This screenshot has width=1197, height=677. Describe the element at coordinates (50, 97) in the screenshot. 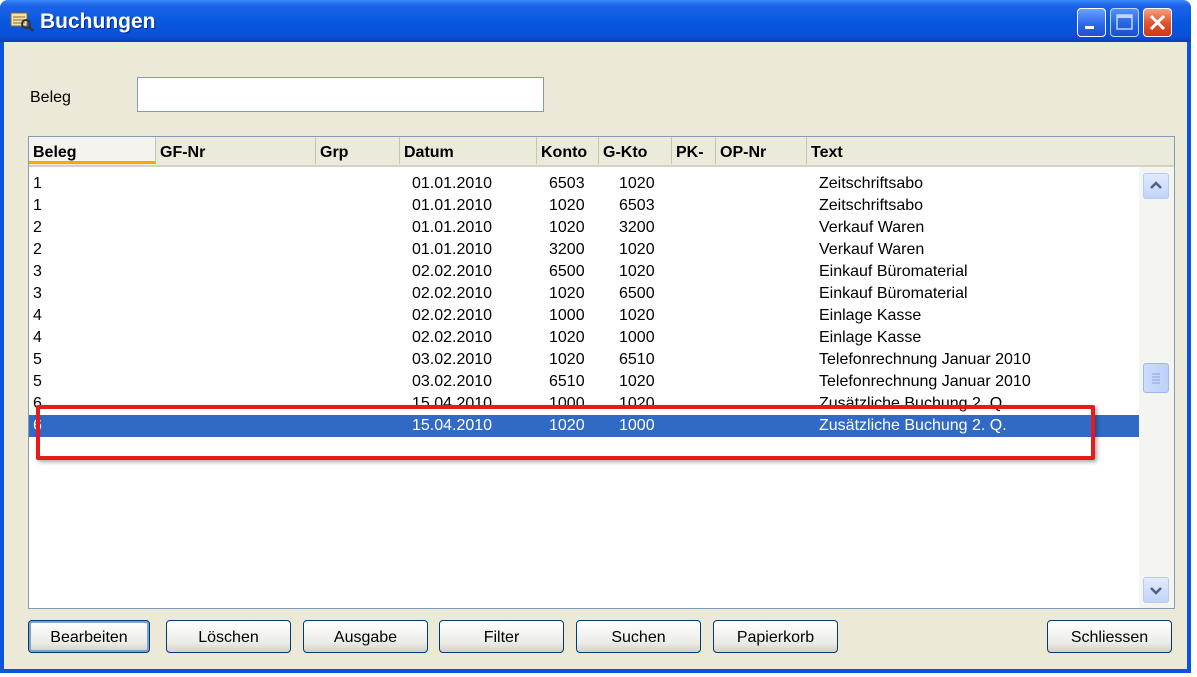

I see `beleg-label: Beleg` at that location.